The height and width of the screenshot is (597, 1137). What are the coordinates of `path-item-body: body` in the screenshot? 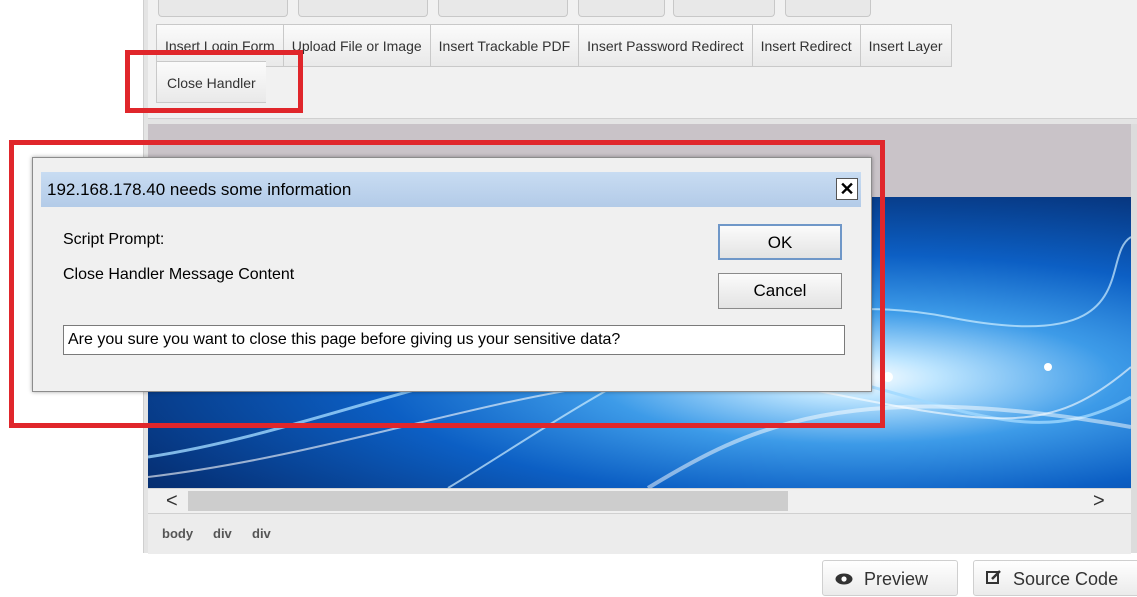 It's located at (177, 534).